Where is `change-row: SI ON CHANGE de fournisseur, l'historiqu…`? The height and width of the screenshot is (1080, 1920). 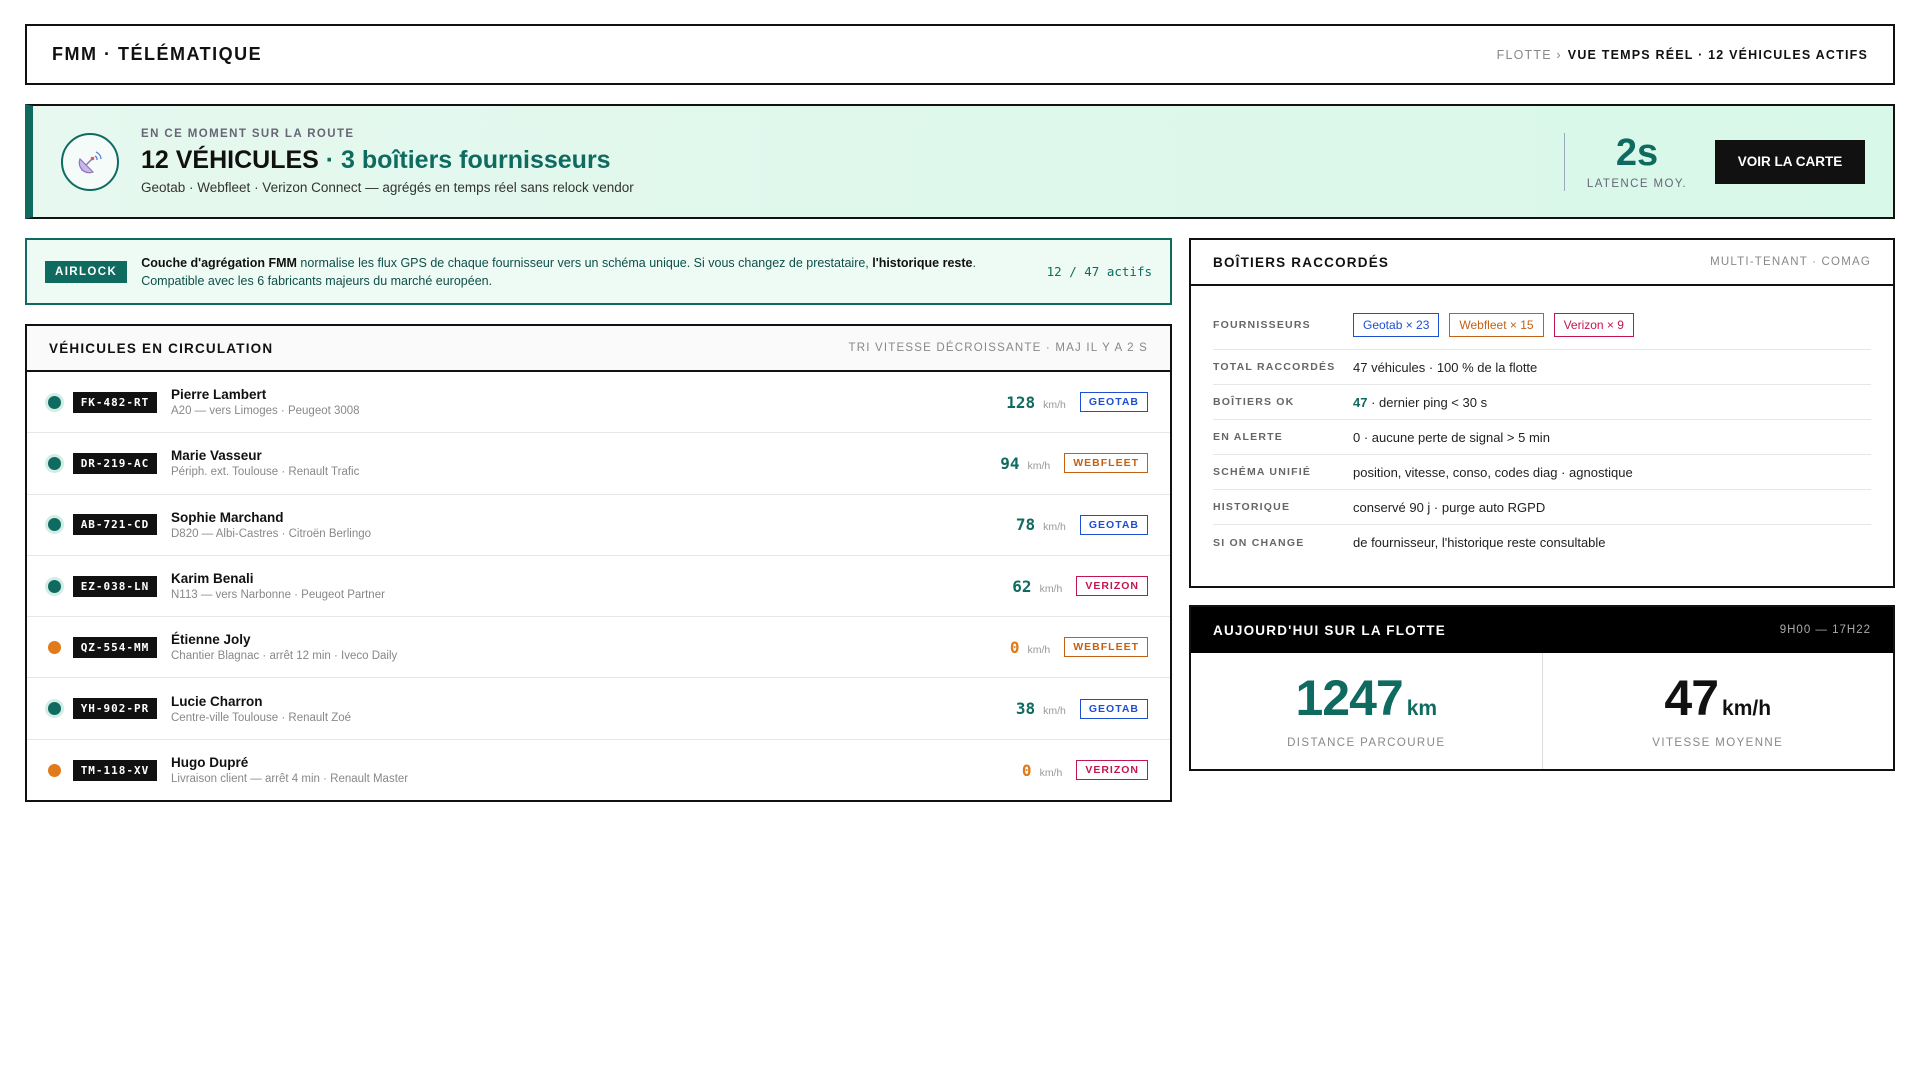 change-row: SI ON CHANGE de fournisseur, l'historiqu… is located at coordinates (1542, 542).